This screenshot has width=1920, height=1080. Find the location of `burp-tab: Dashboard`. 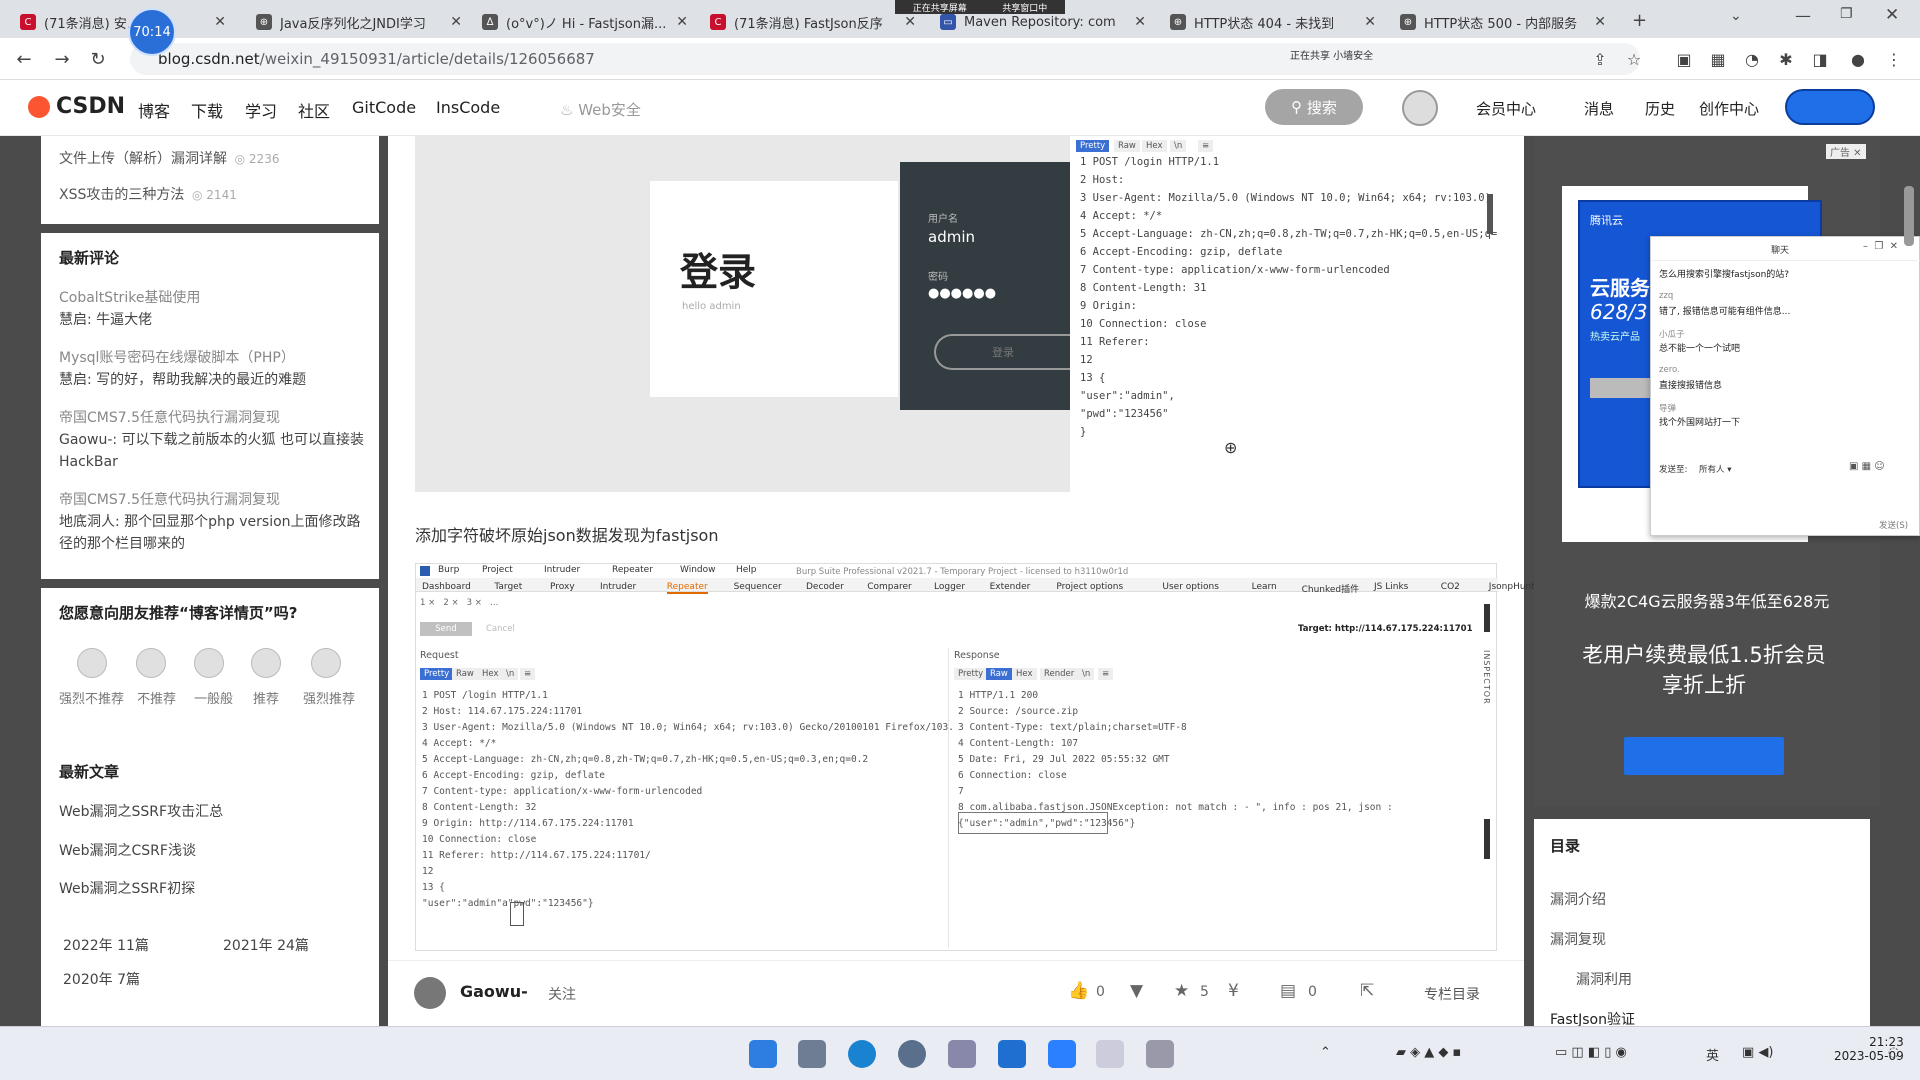

burp-tab: Dashboard is located at coordinates (446, 587).